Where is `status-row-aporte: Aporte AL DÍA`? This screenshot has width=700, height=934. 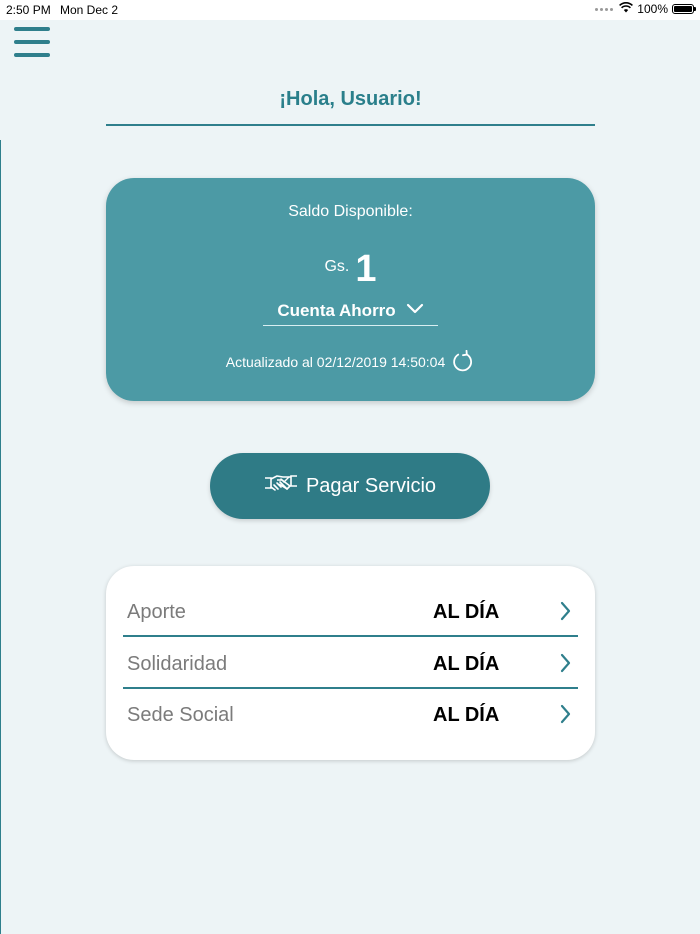 status-row-aporte: Aporte AL DÍA is located at coordinates (350, 612).